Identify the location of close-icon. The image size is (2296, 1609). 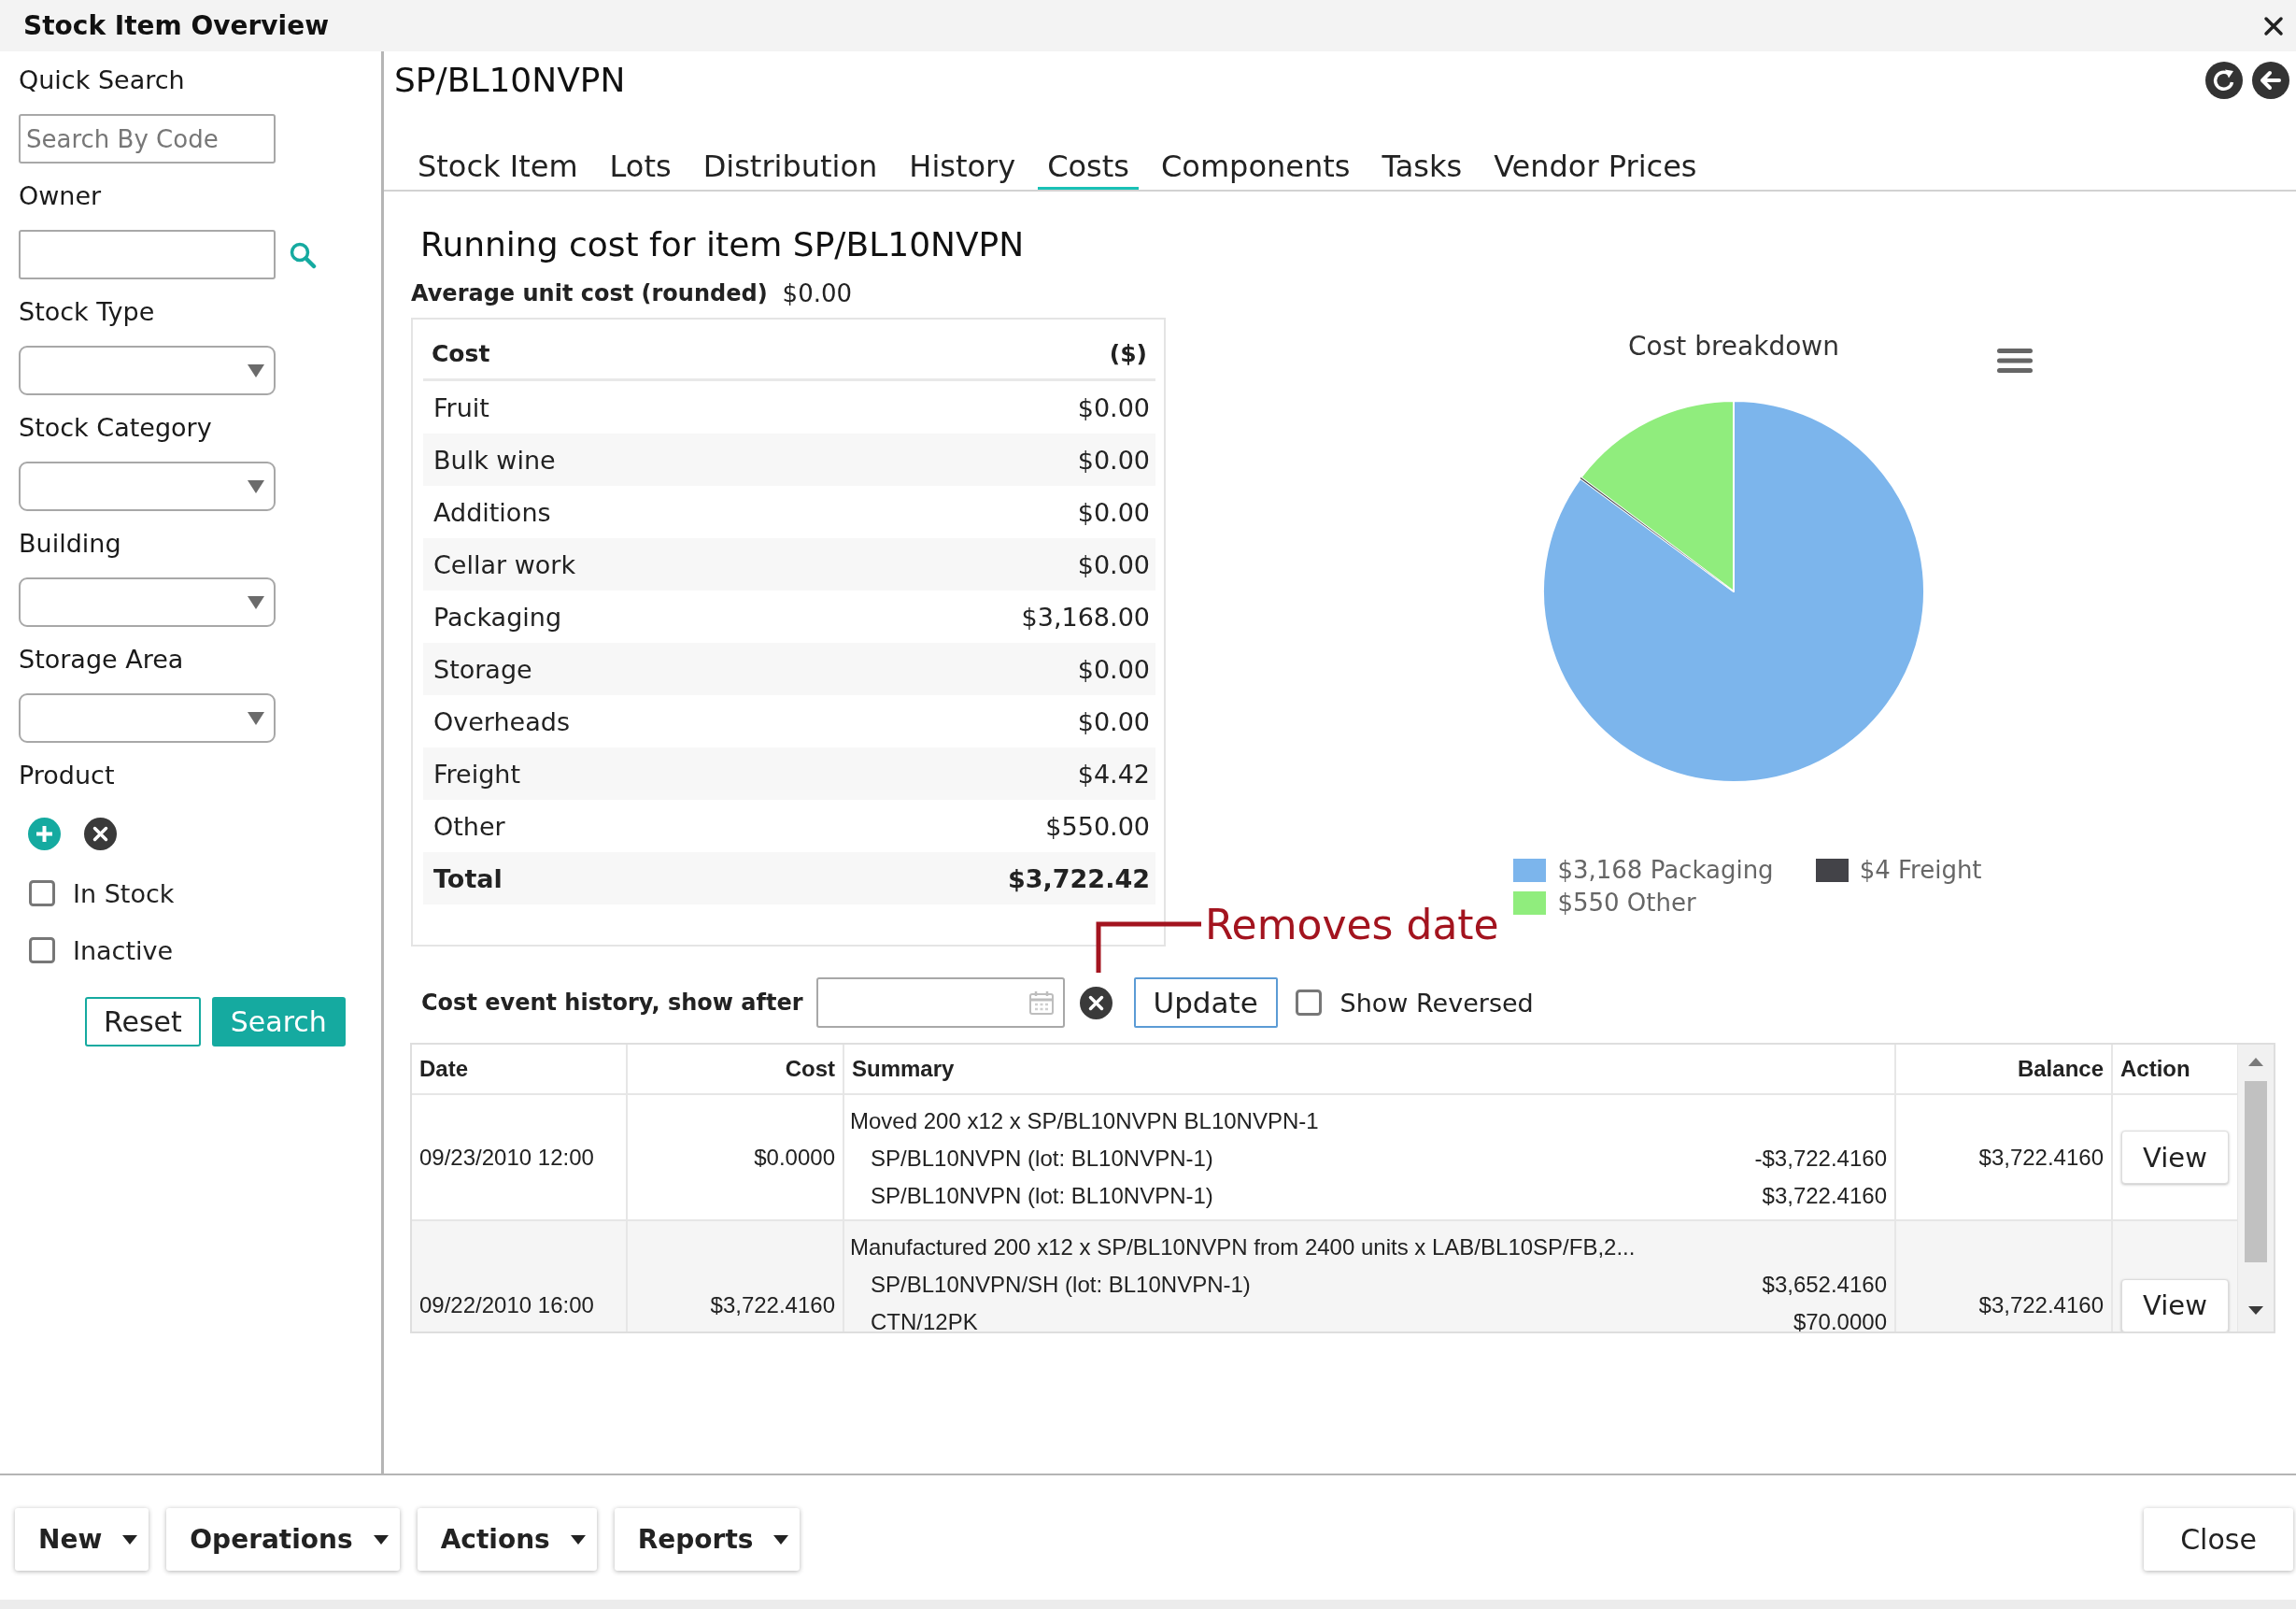
(2273, 26).